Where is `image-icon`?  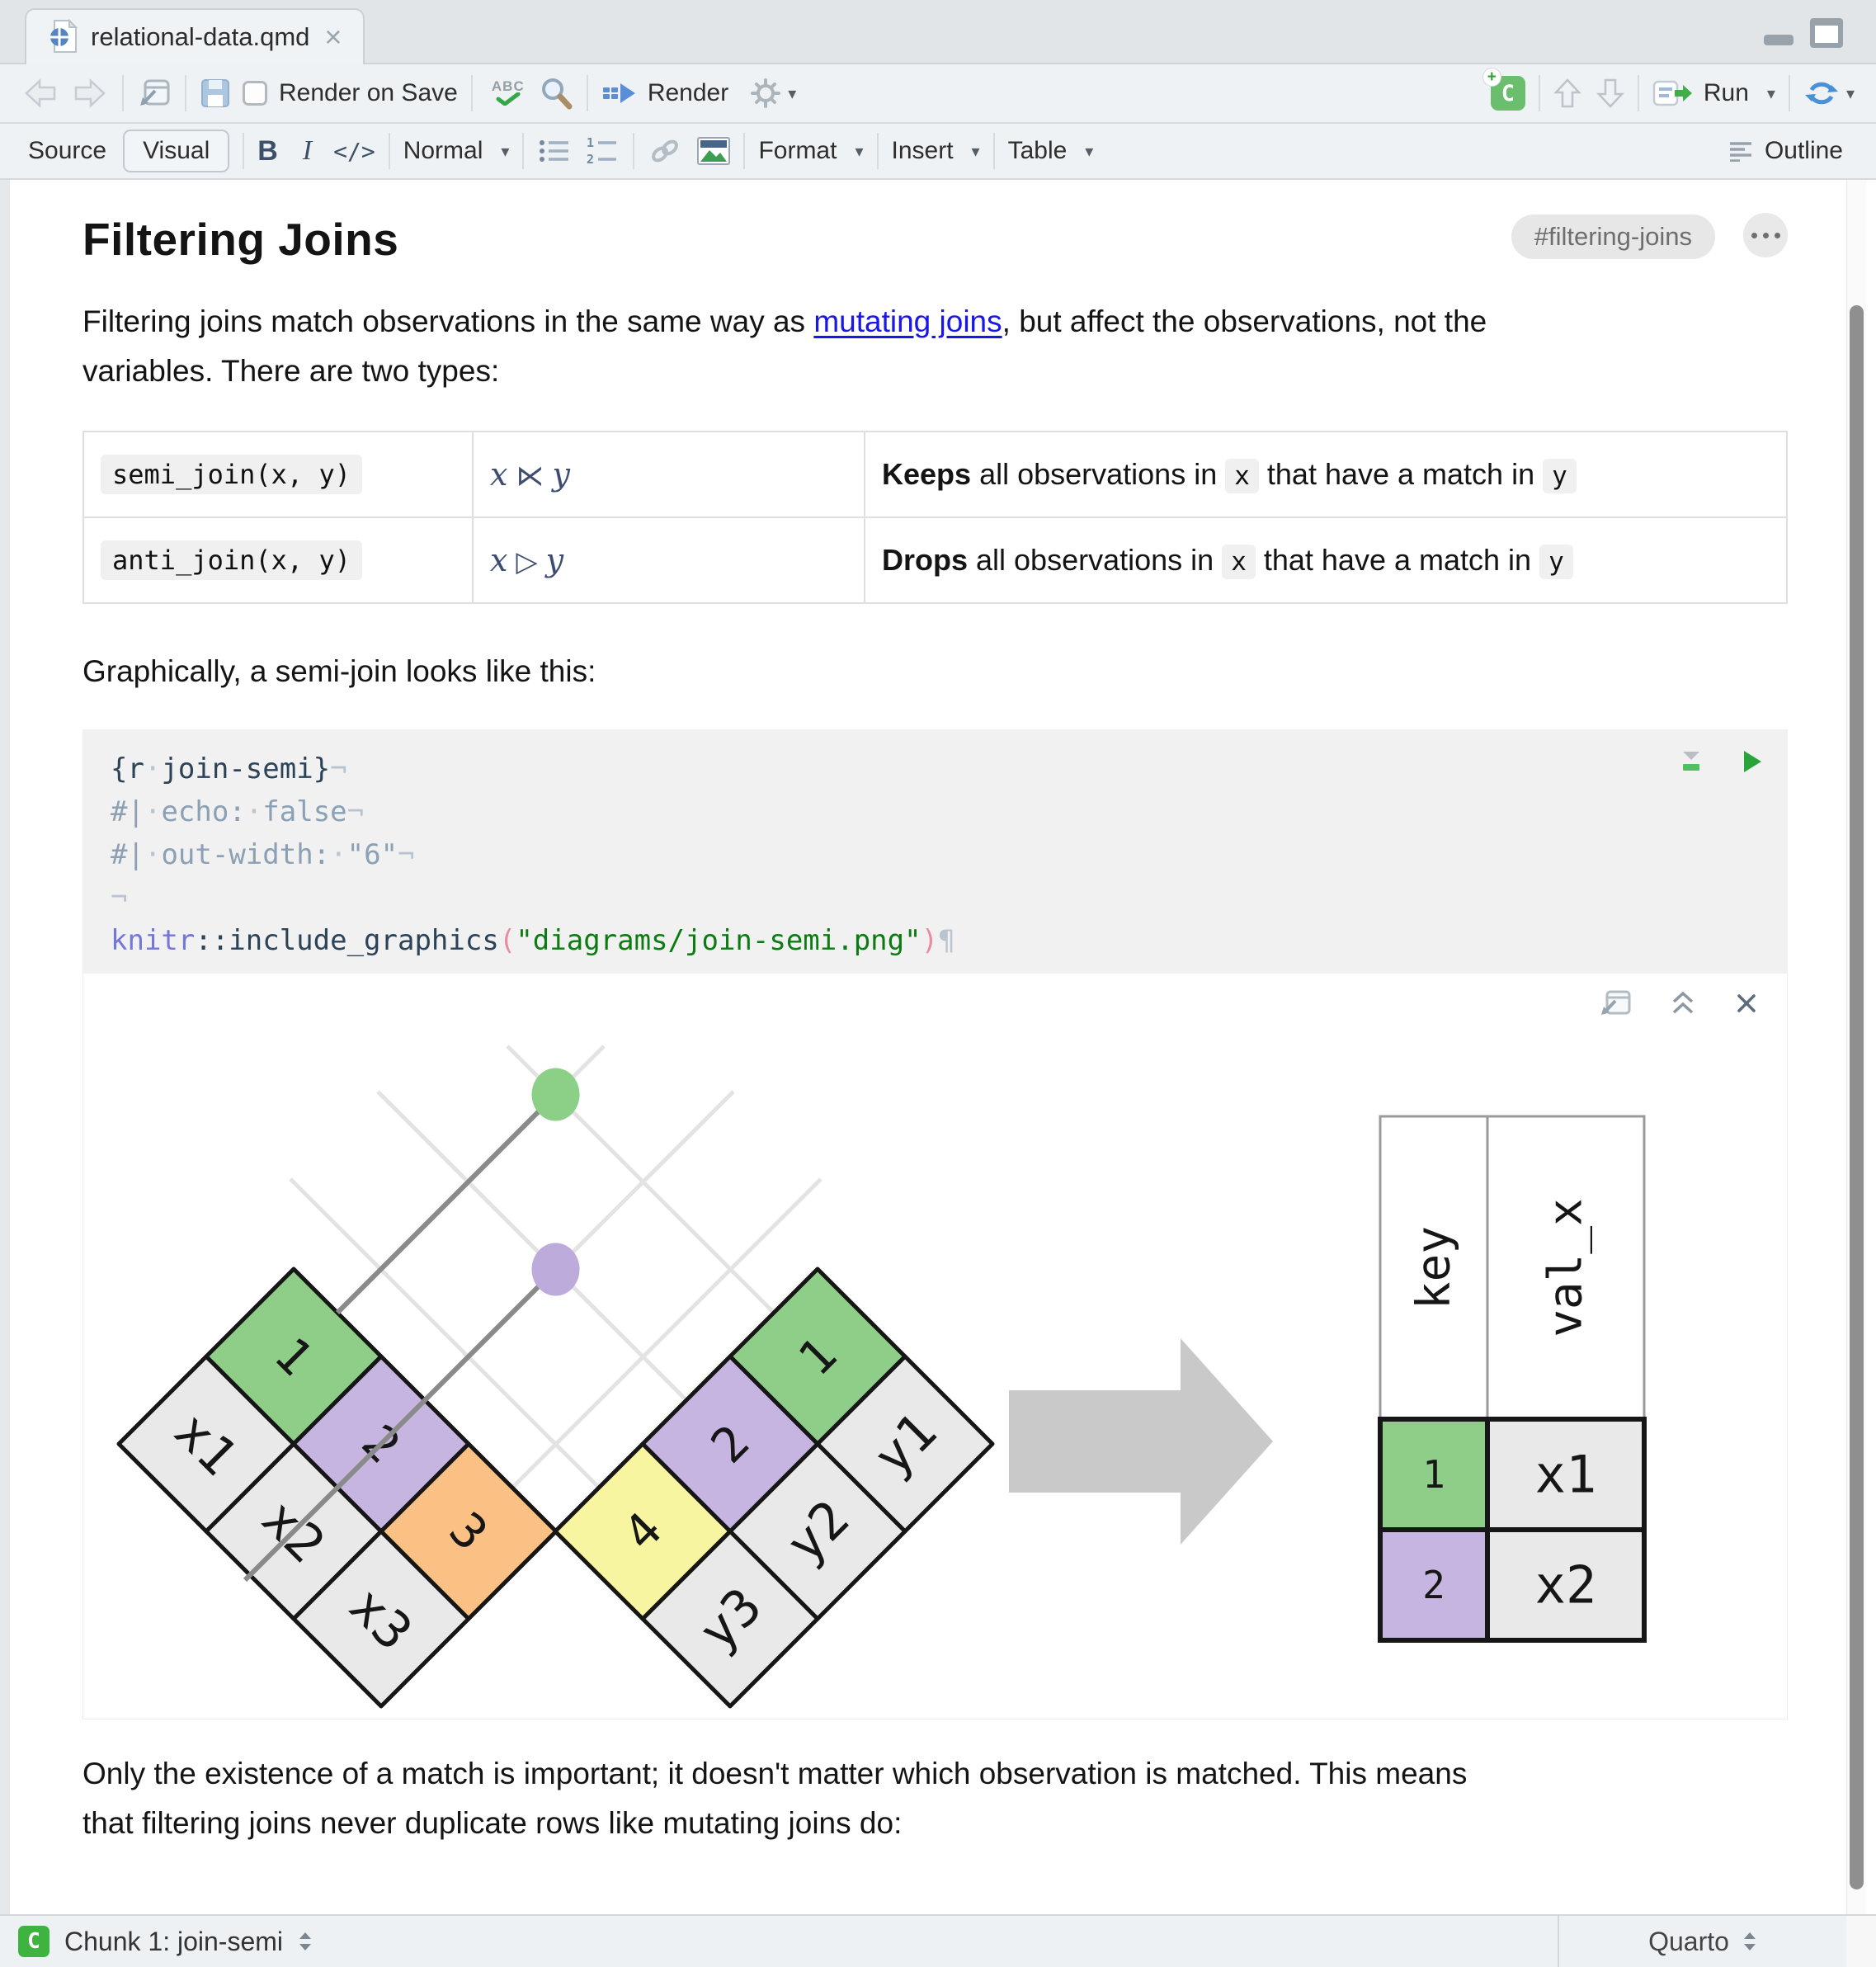
image-icon is located at coordinates (714, 151).